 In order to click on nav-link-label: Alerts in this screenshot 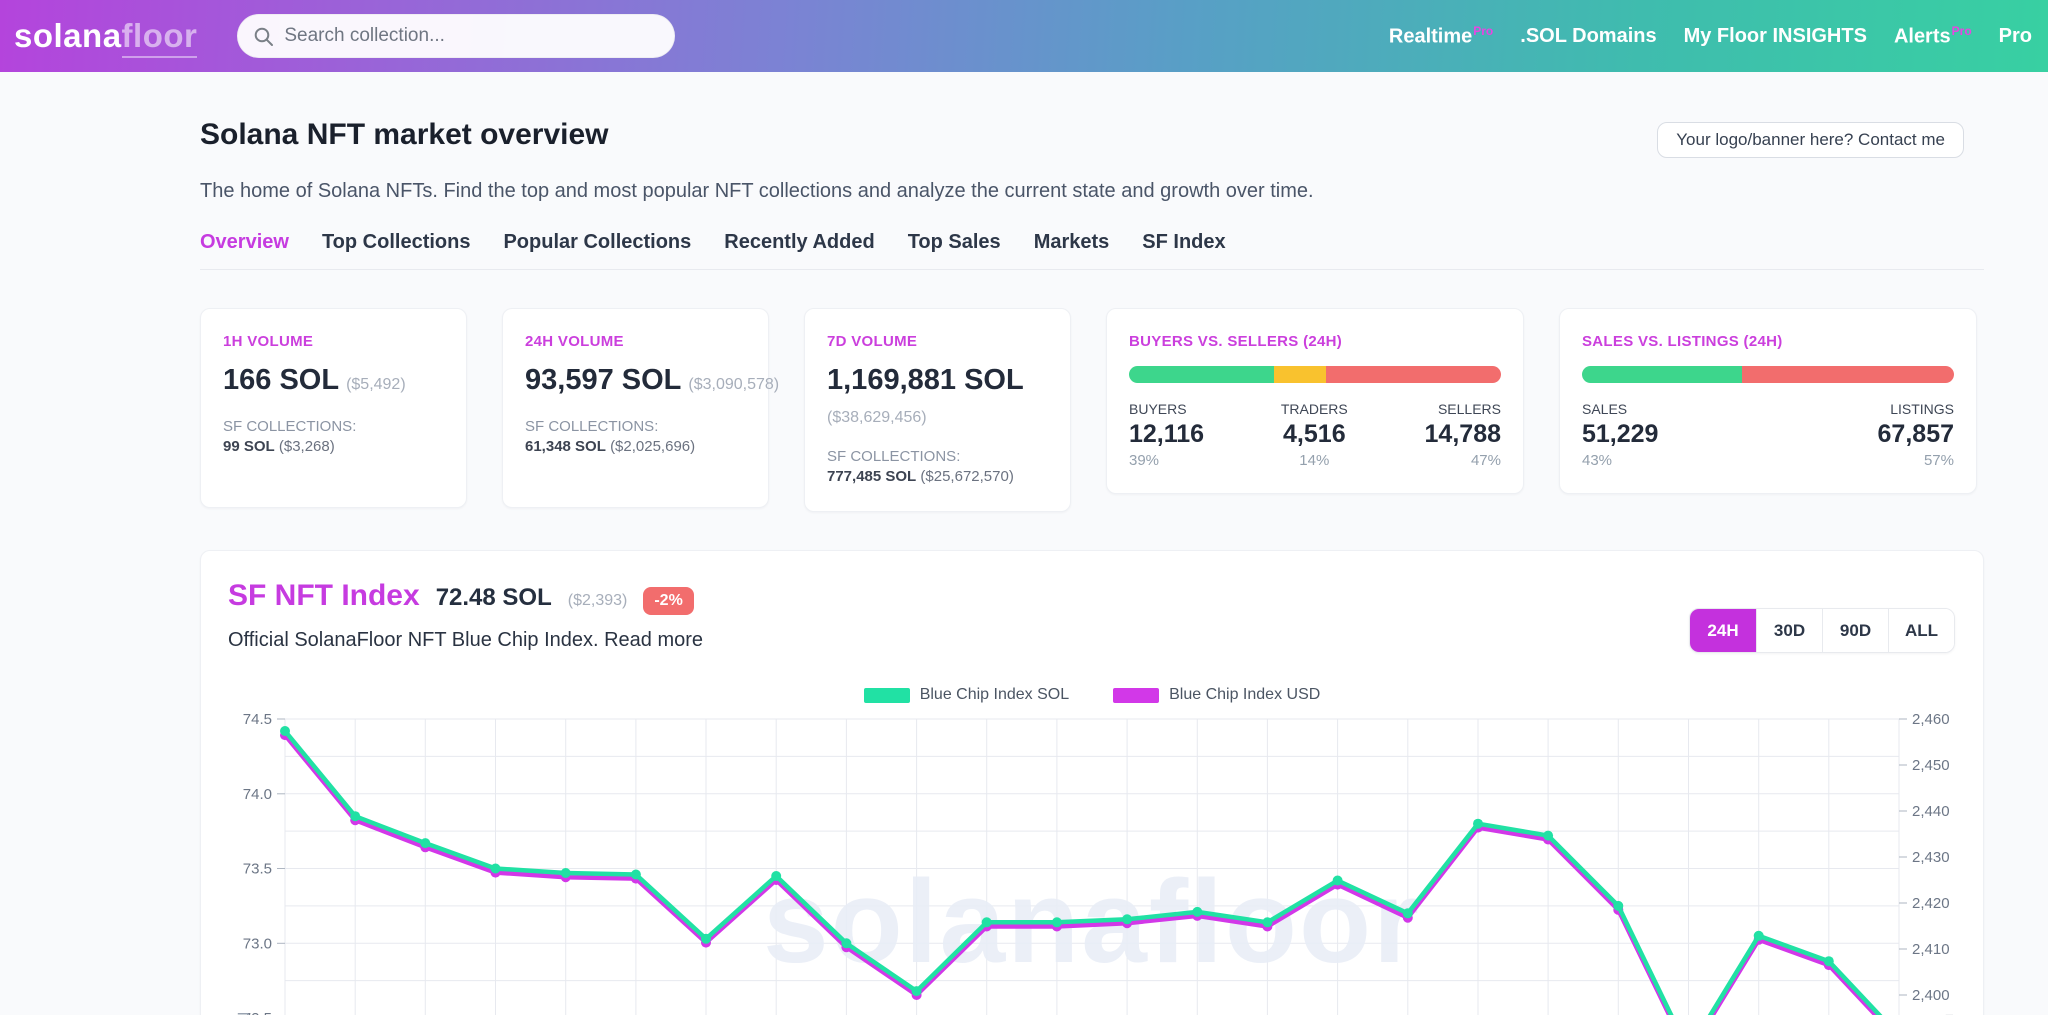, I will do `click(1922, 36)`.